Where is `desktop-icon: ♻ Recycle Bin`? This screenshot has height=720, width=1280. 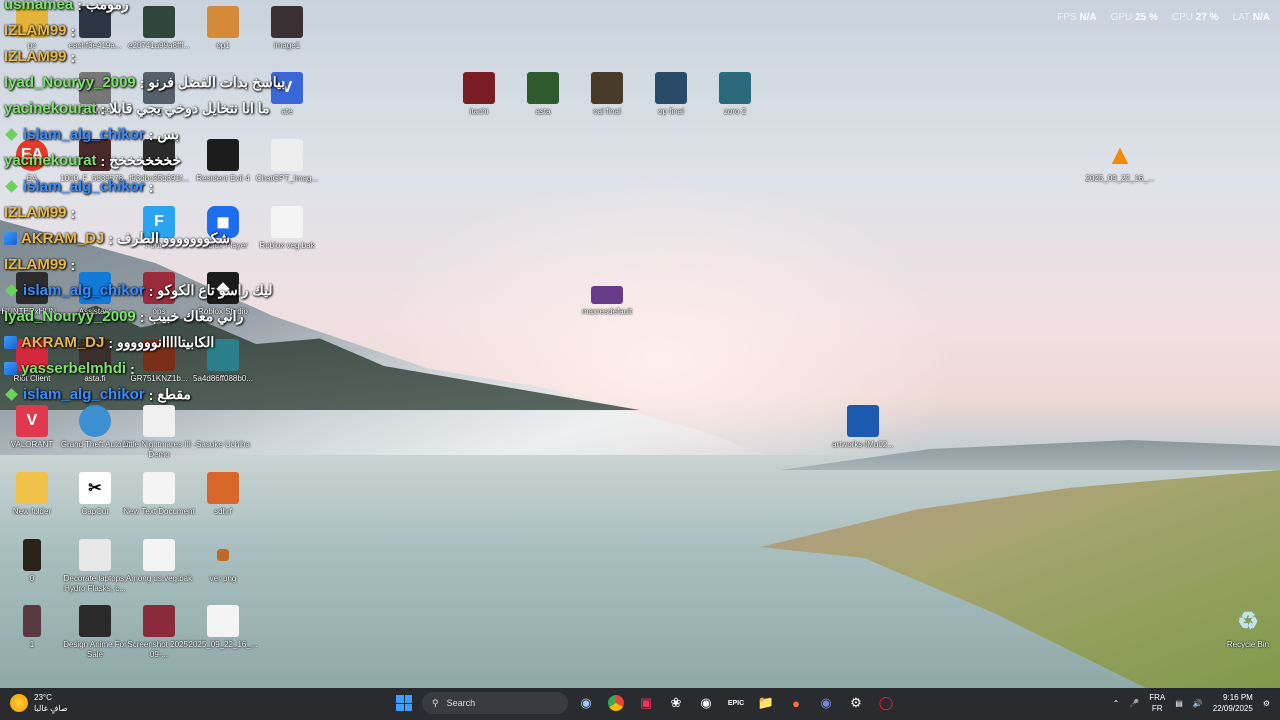
desktop-icon: ♻ Recycle Bin is located at coordinates (1248, 627).